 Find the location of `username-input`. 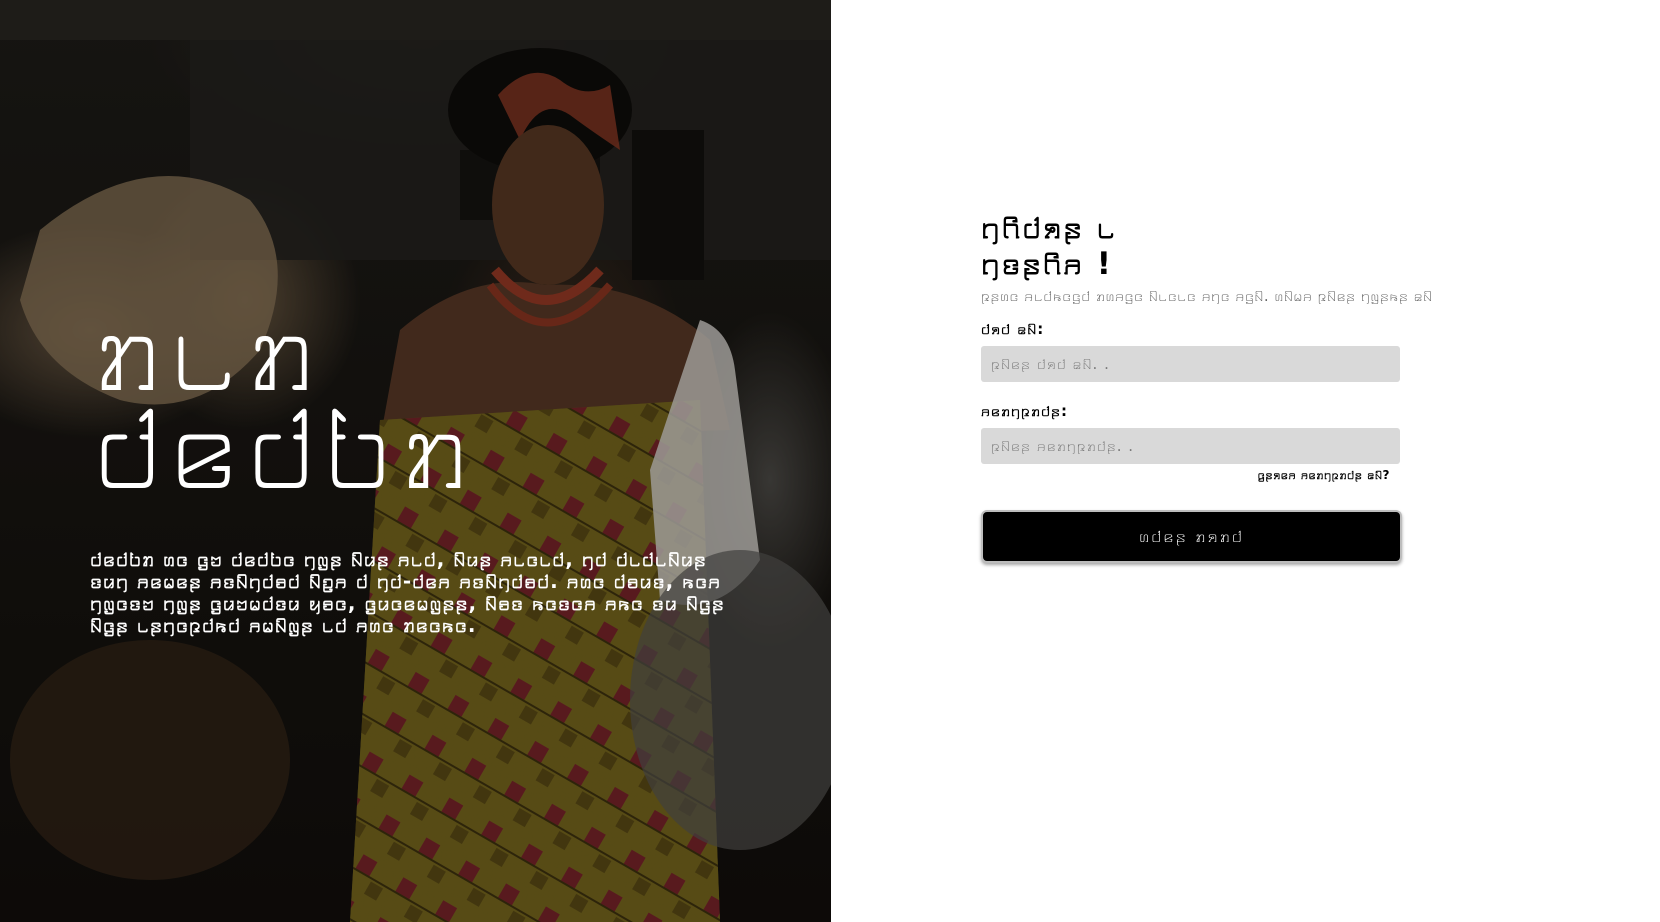

username-input is located at coordinates (1190, 364).